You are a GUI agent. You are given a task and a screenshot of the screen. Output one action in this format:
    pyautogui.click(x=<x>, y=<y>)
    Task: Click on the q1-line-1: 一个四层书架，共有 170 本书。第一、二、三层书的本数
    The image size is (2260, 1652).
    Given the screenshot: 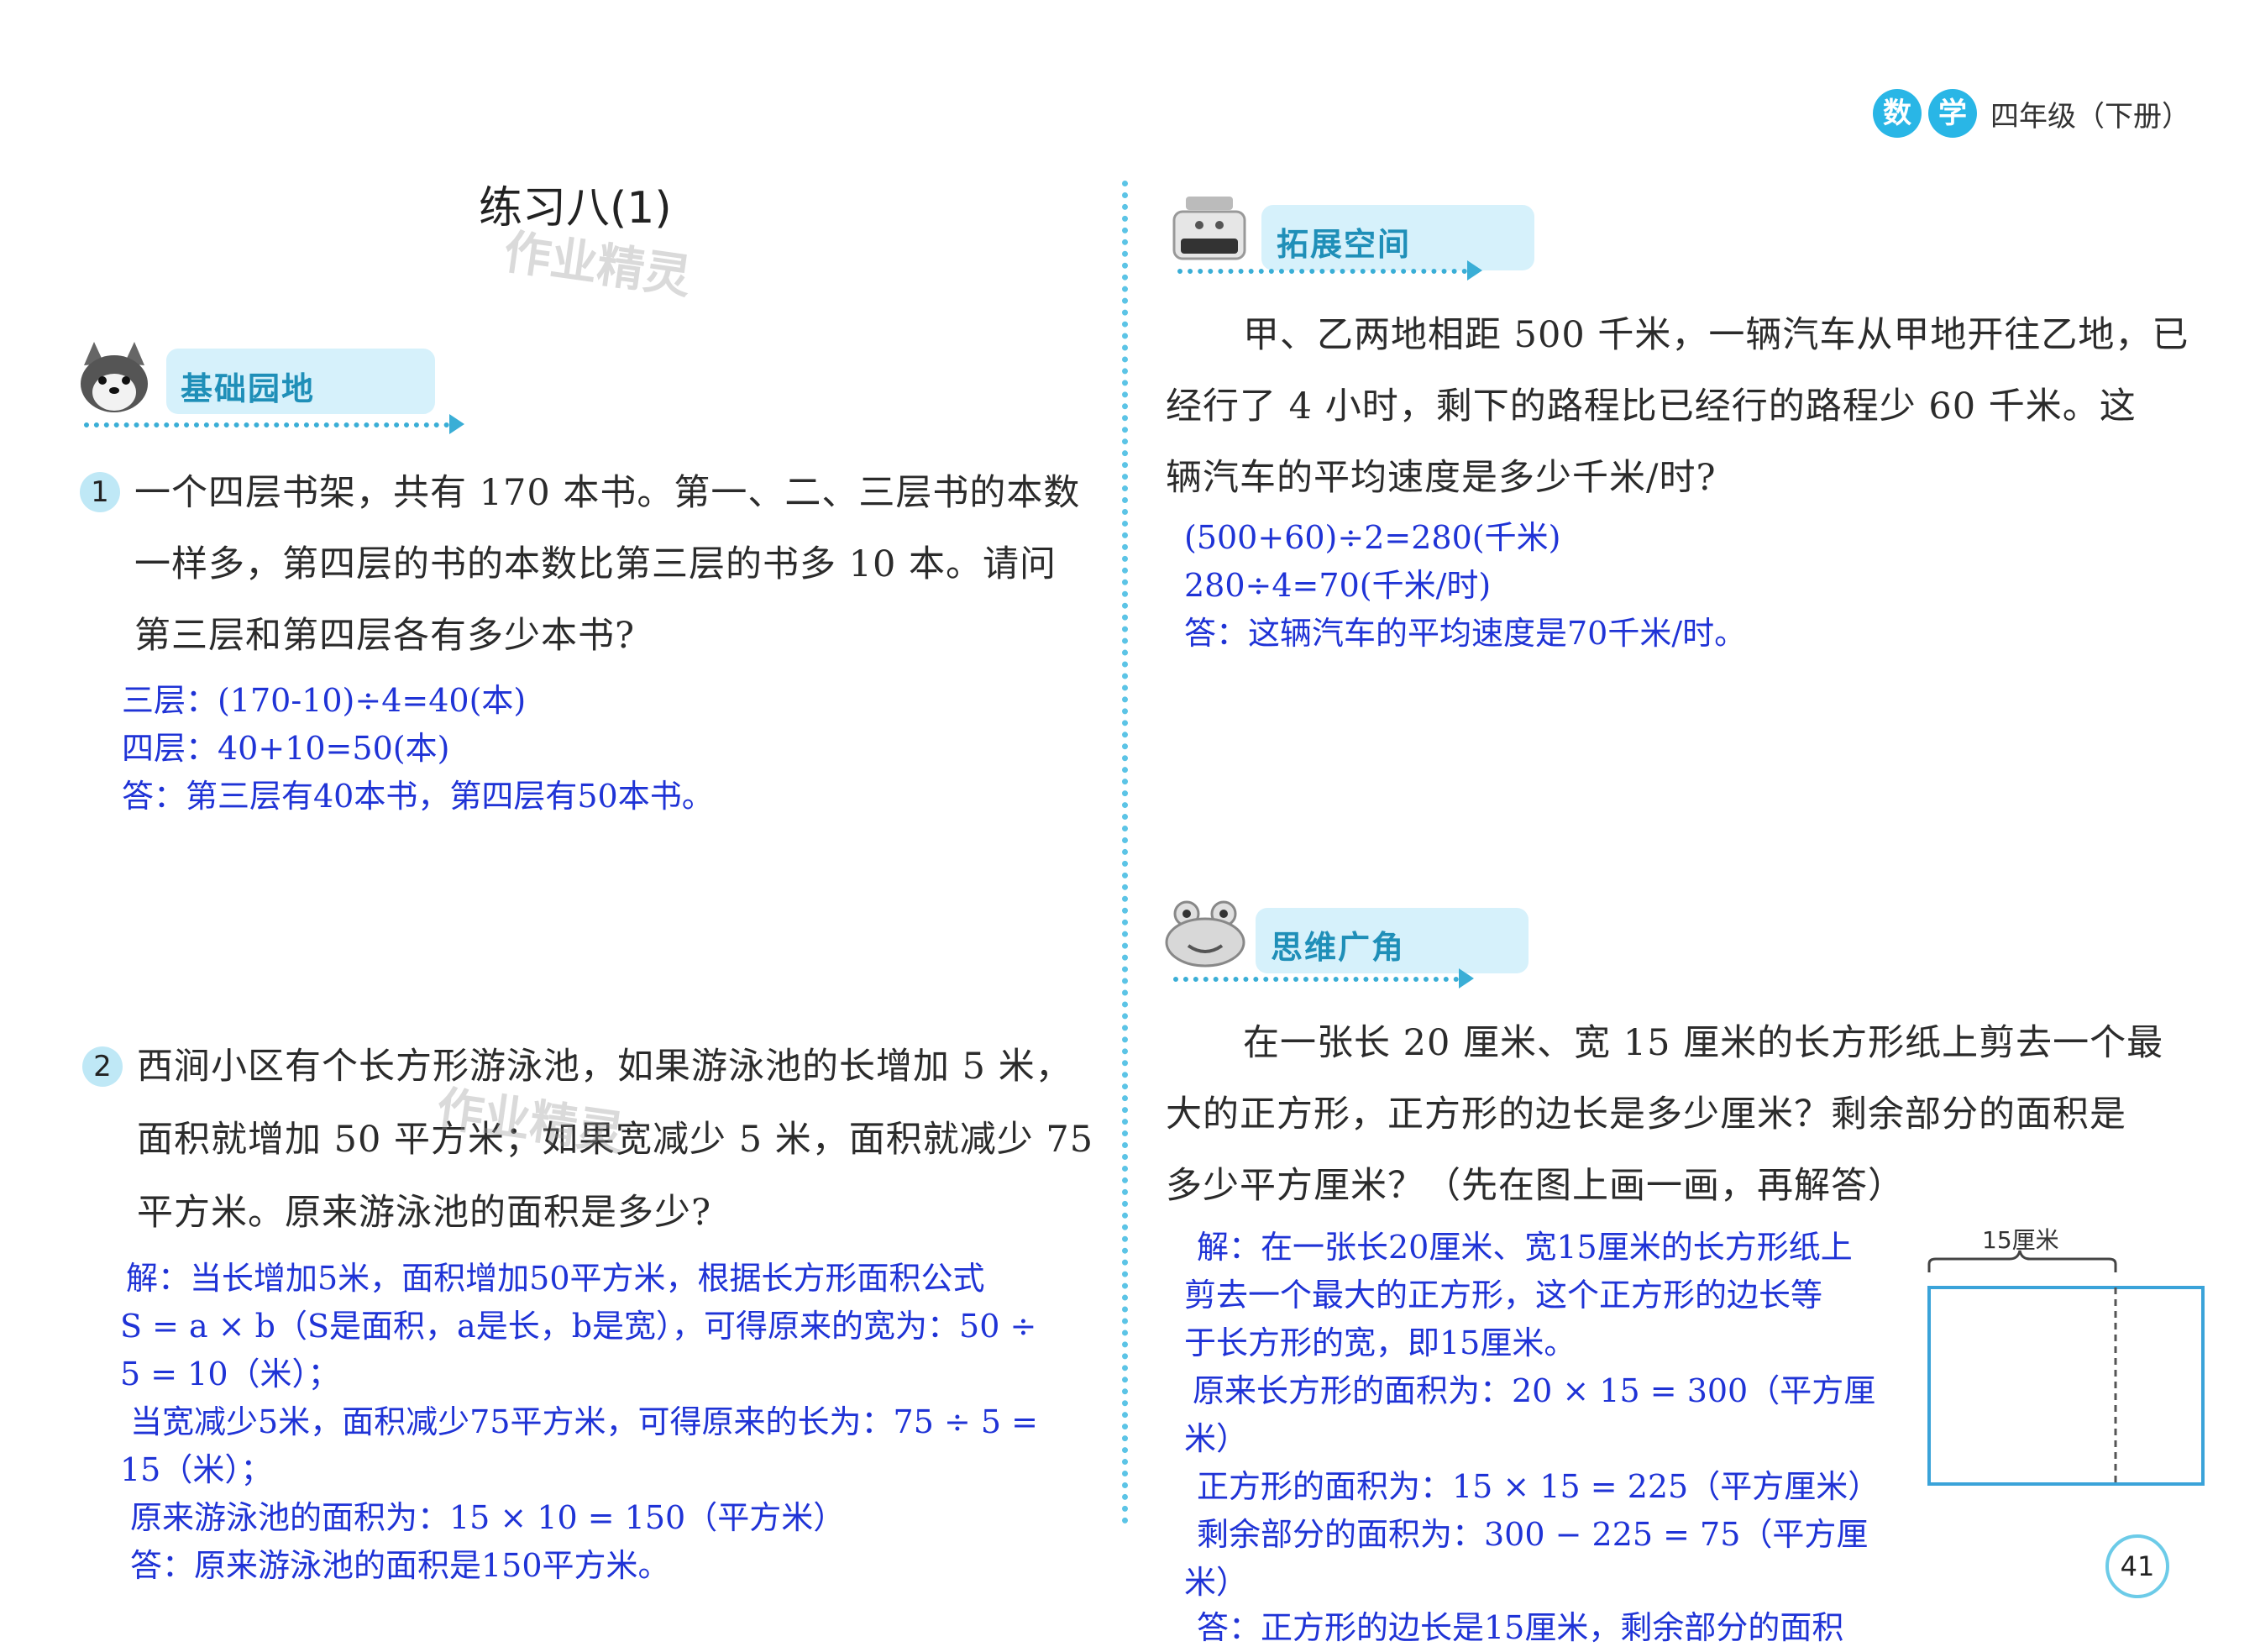 What is the action you would take?
    pyautogui.click(x=607, y=493)
    